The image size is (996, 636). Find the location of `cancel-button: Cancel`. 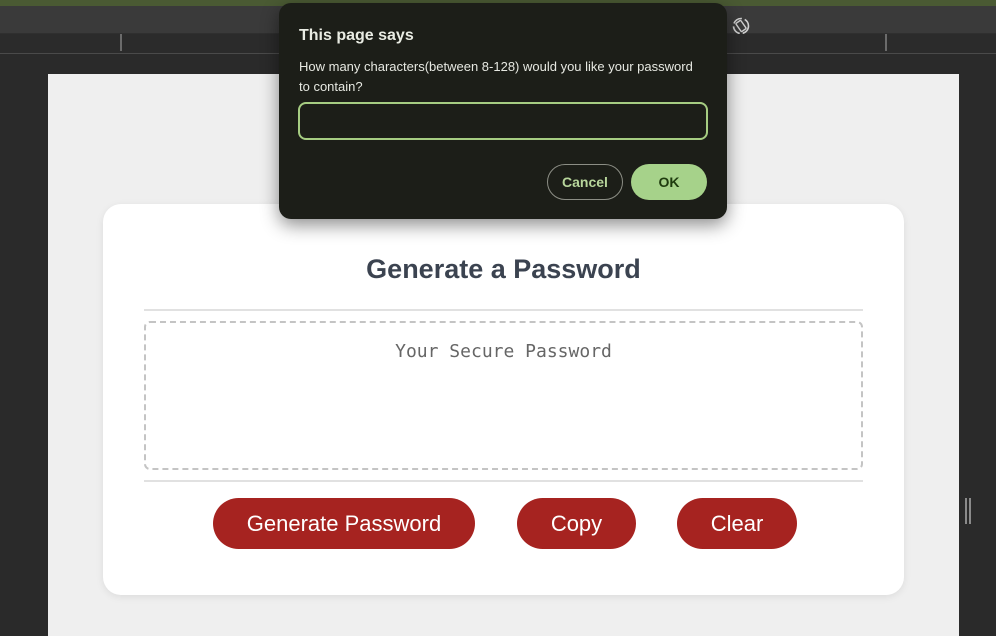

cancel-button: Cancel is located at coordinates (585, 182).